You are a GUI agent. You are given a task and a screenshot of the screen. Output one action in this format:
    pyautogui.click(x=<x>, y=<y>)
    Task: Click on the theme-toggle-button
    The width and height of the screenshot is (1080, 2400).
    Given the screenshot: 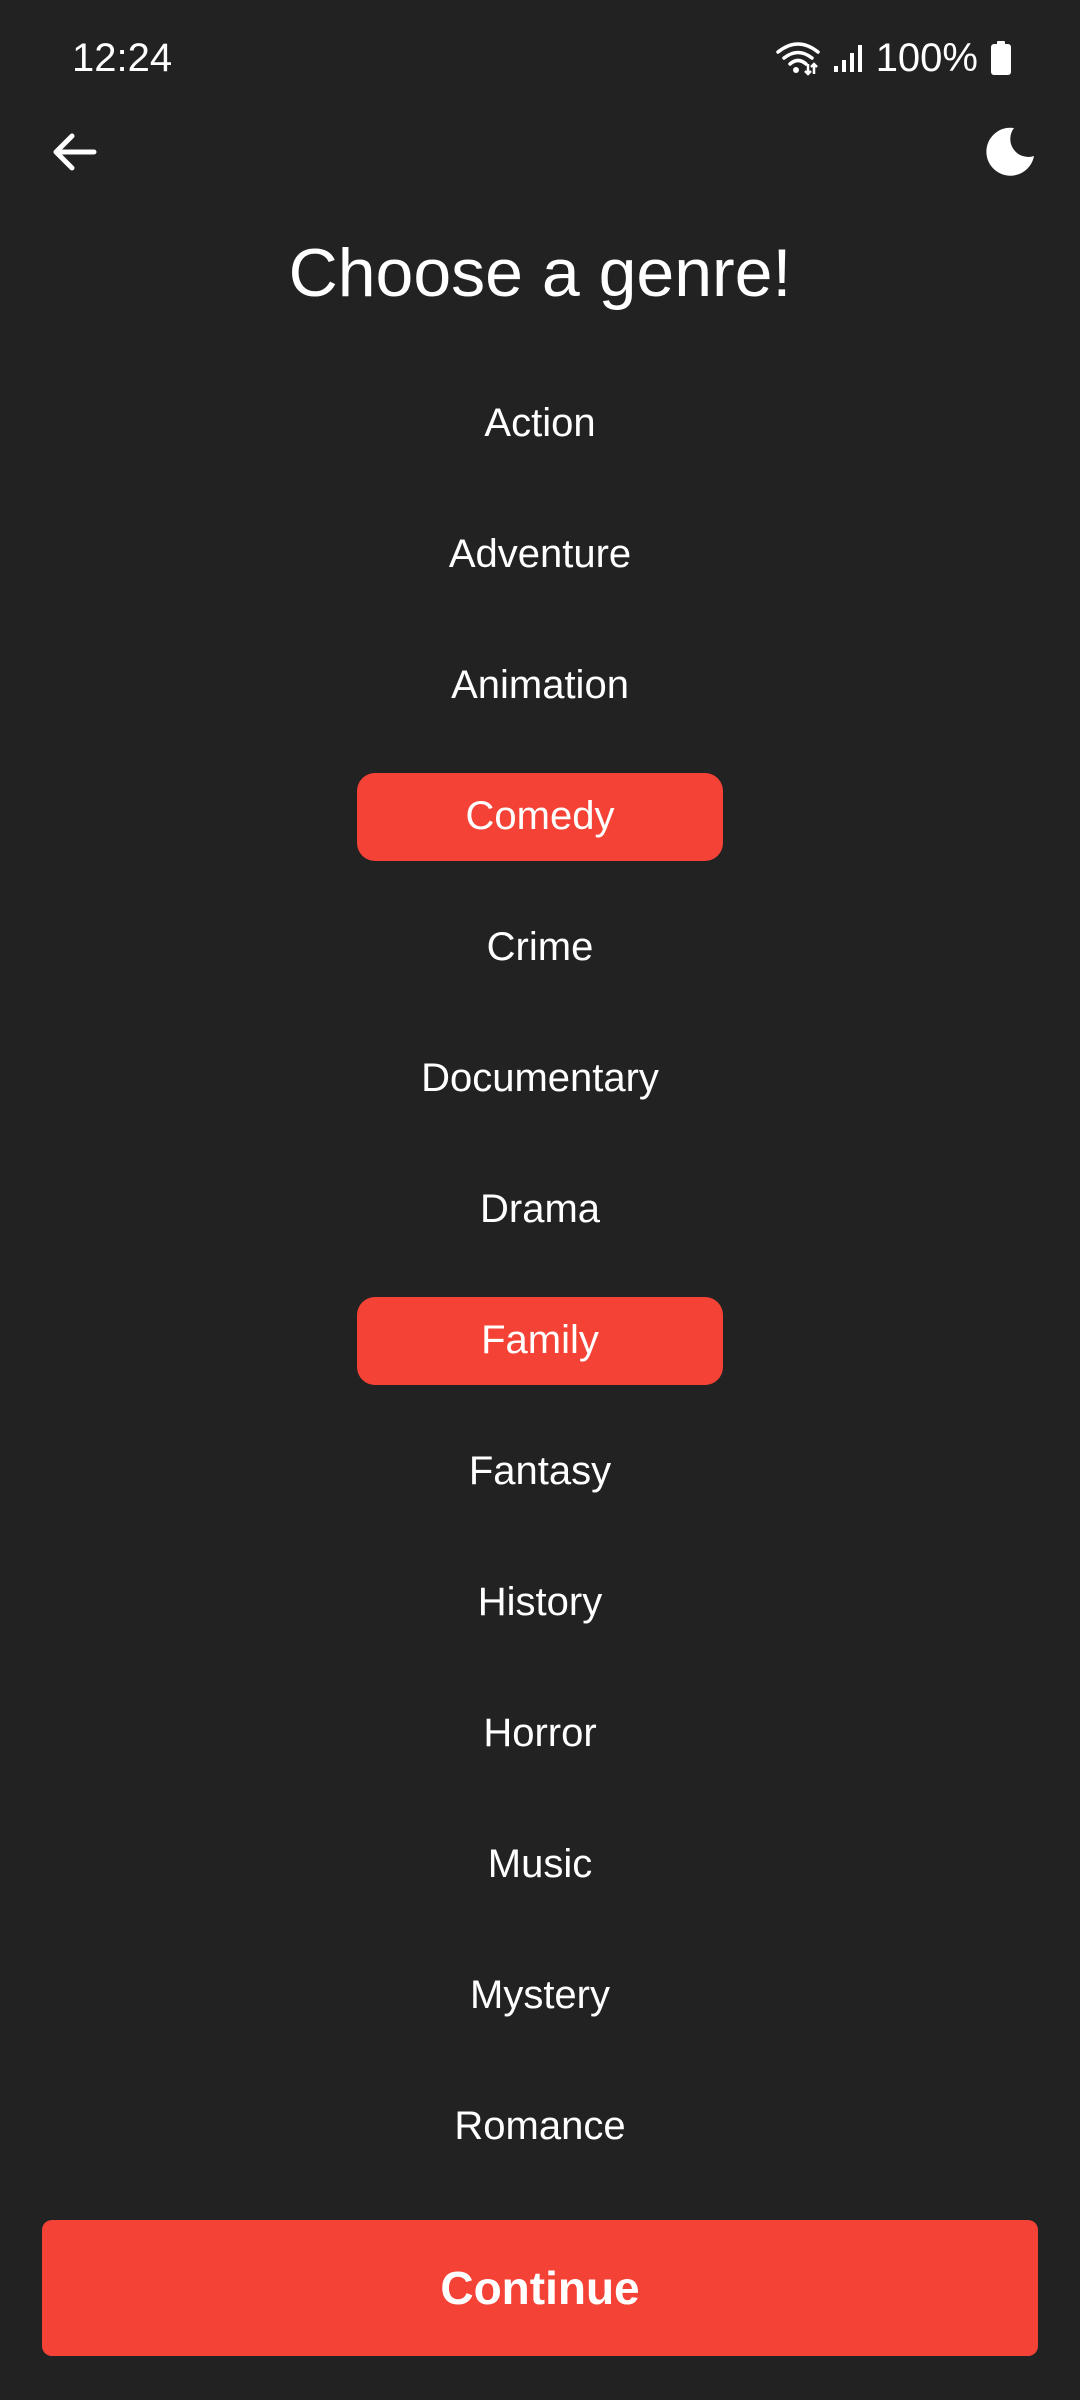 What is the action you would take?
    pyautogui.click(x=1010, y=154)
    